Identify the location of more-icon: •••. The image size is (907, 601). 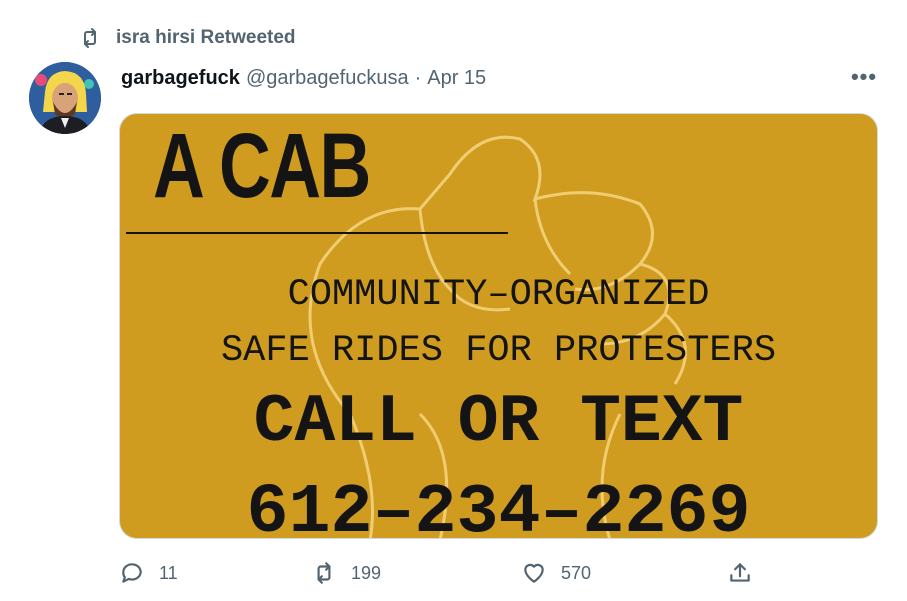
(864, 76).